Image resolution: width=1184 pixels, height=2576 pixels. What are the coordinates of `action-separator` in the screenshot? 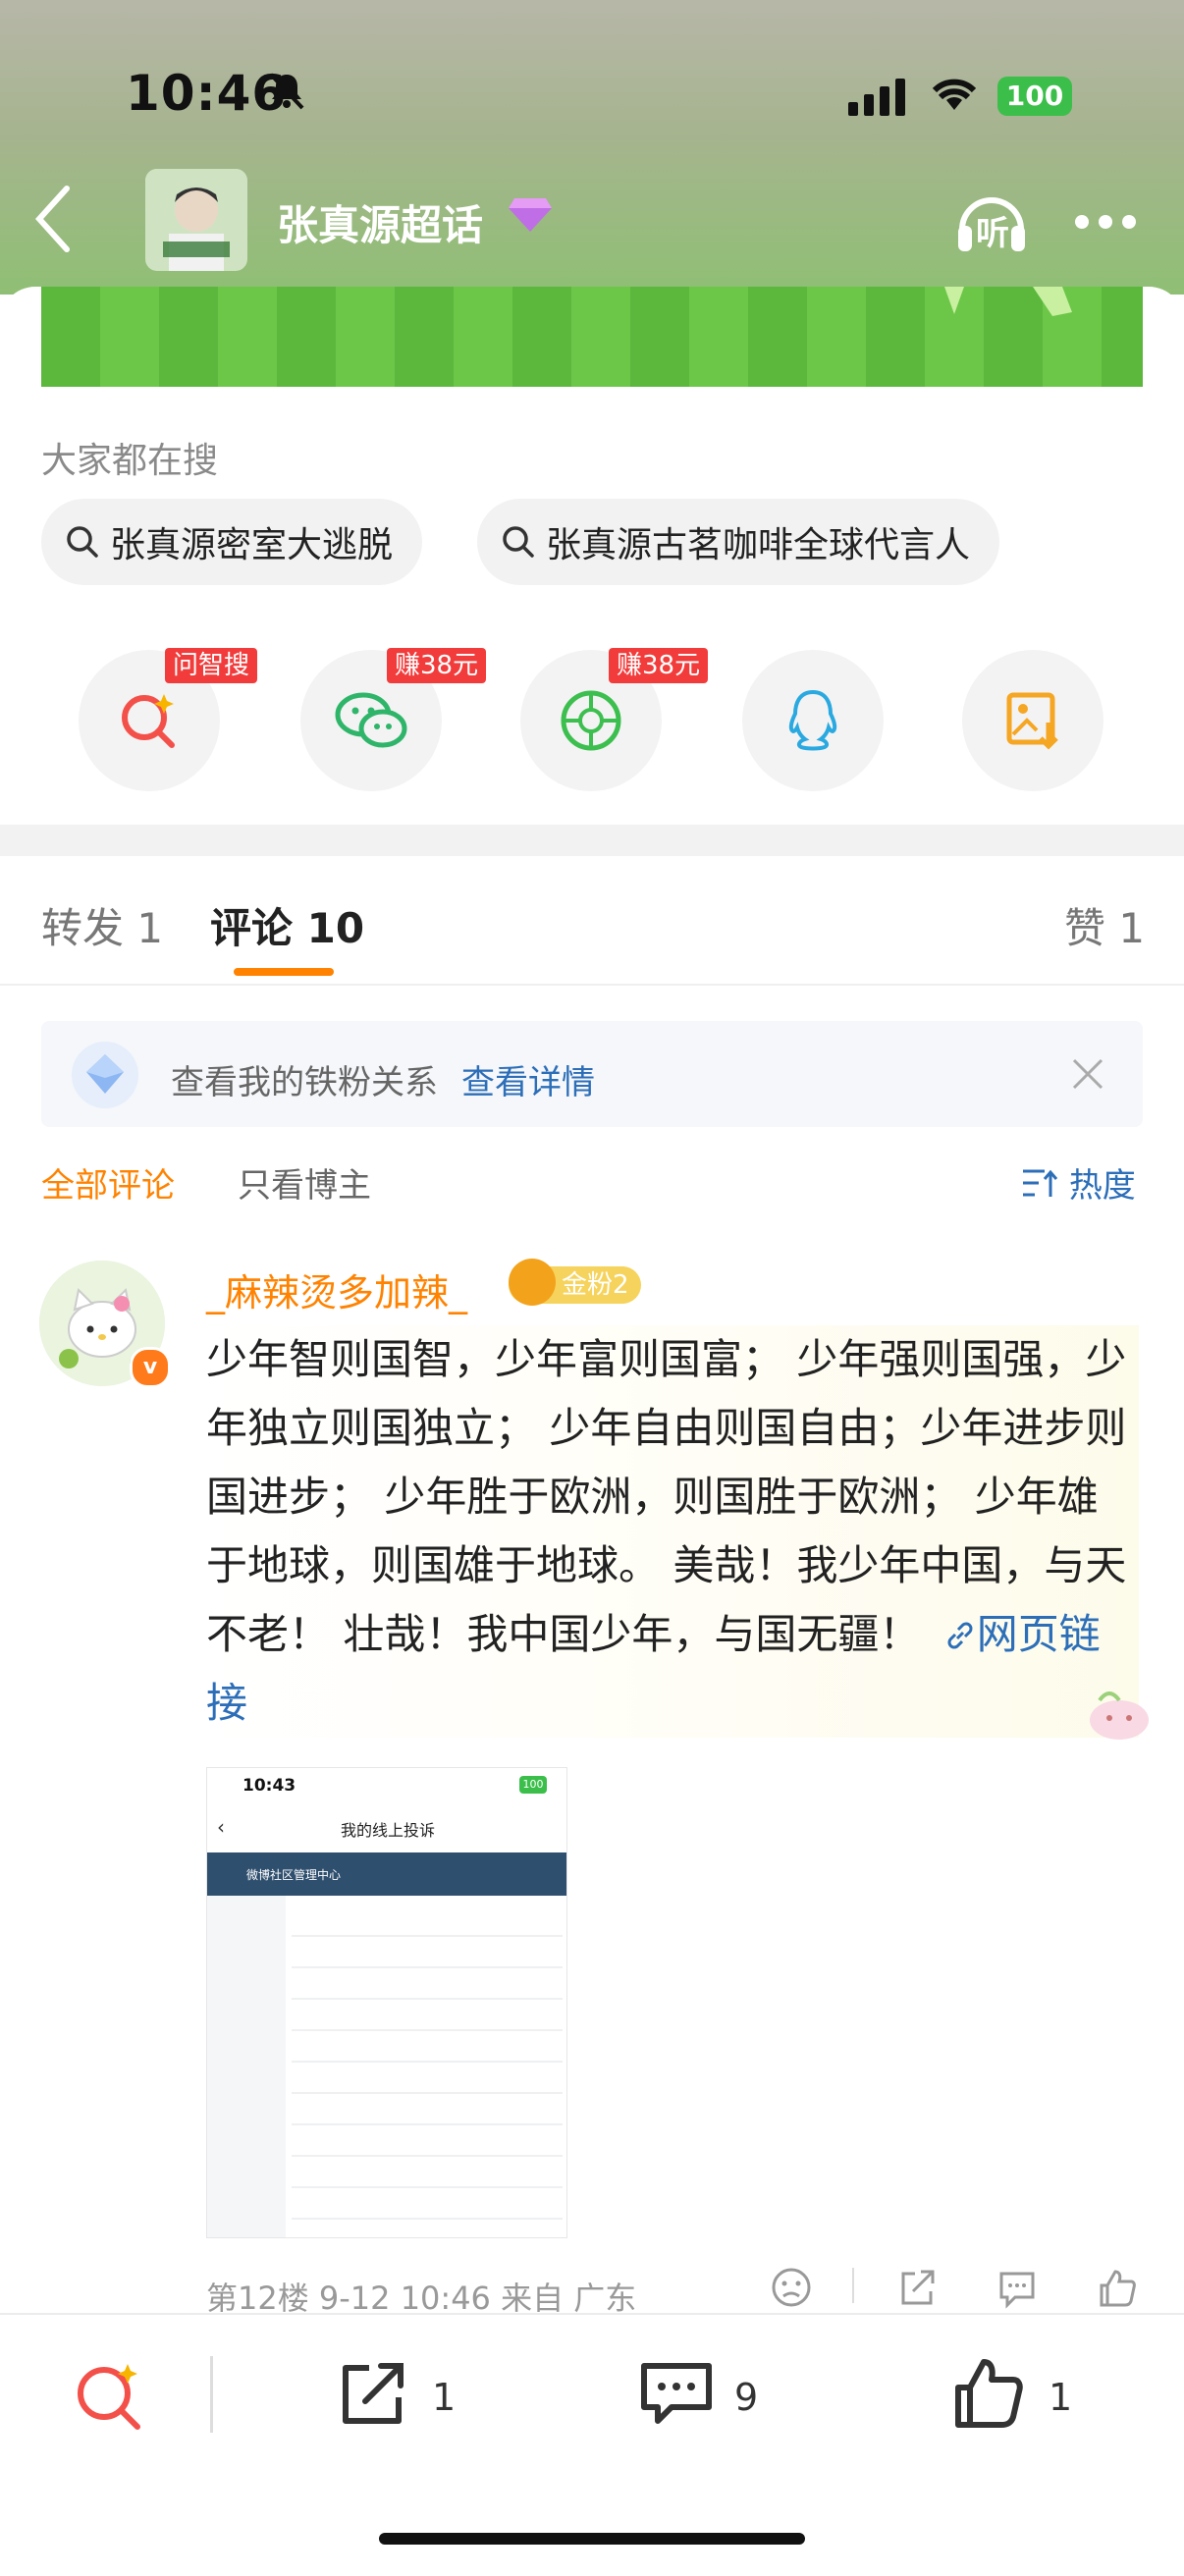 It's located at (853, 2285).